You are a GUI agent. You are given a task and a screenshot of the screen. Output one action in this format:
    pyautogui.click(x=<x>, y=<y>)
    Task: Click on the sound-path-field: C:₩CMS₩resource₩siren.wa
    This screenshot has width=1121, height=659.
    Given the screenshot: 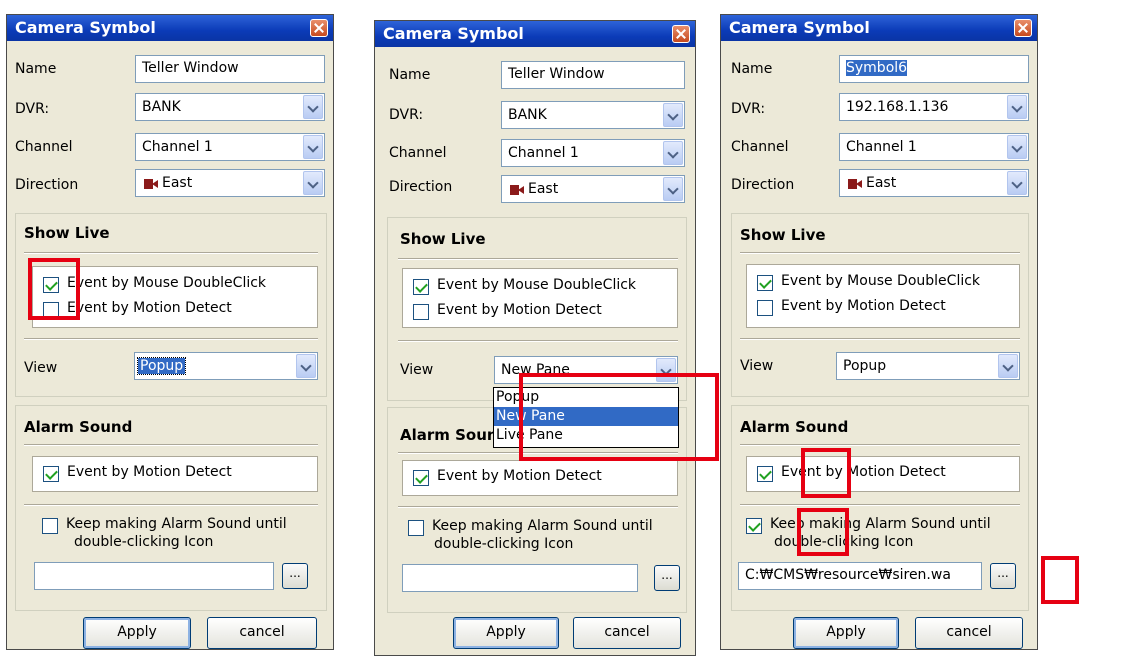 What is the action you would take?
    pyautogui.click(x=860, y=576)
    